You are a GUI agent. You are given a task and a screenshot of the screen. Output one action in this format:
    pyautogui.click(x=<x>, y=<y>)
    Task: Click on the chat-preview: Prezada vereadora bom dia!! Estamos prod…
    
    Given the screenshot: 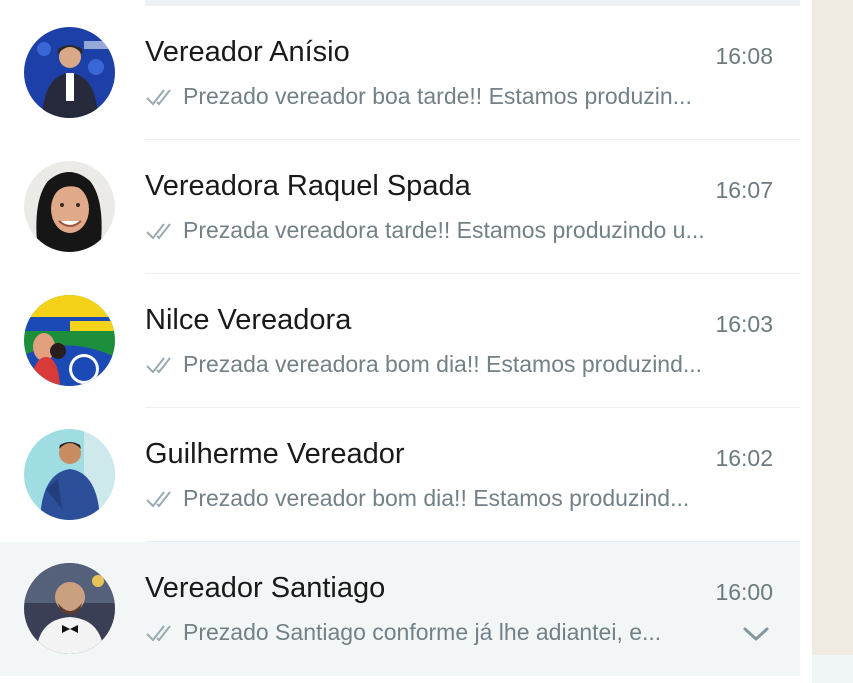 What is the action you would take?
    pyautogui.click(x=423, y=364)
    